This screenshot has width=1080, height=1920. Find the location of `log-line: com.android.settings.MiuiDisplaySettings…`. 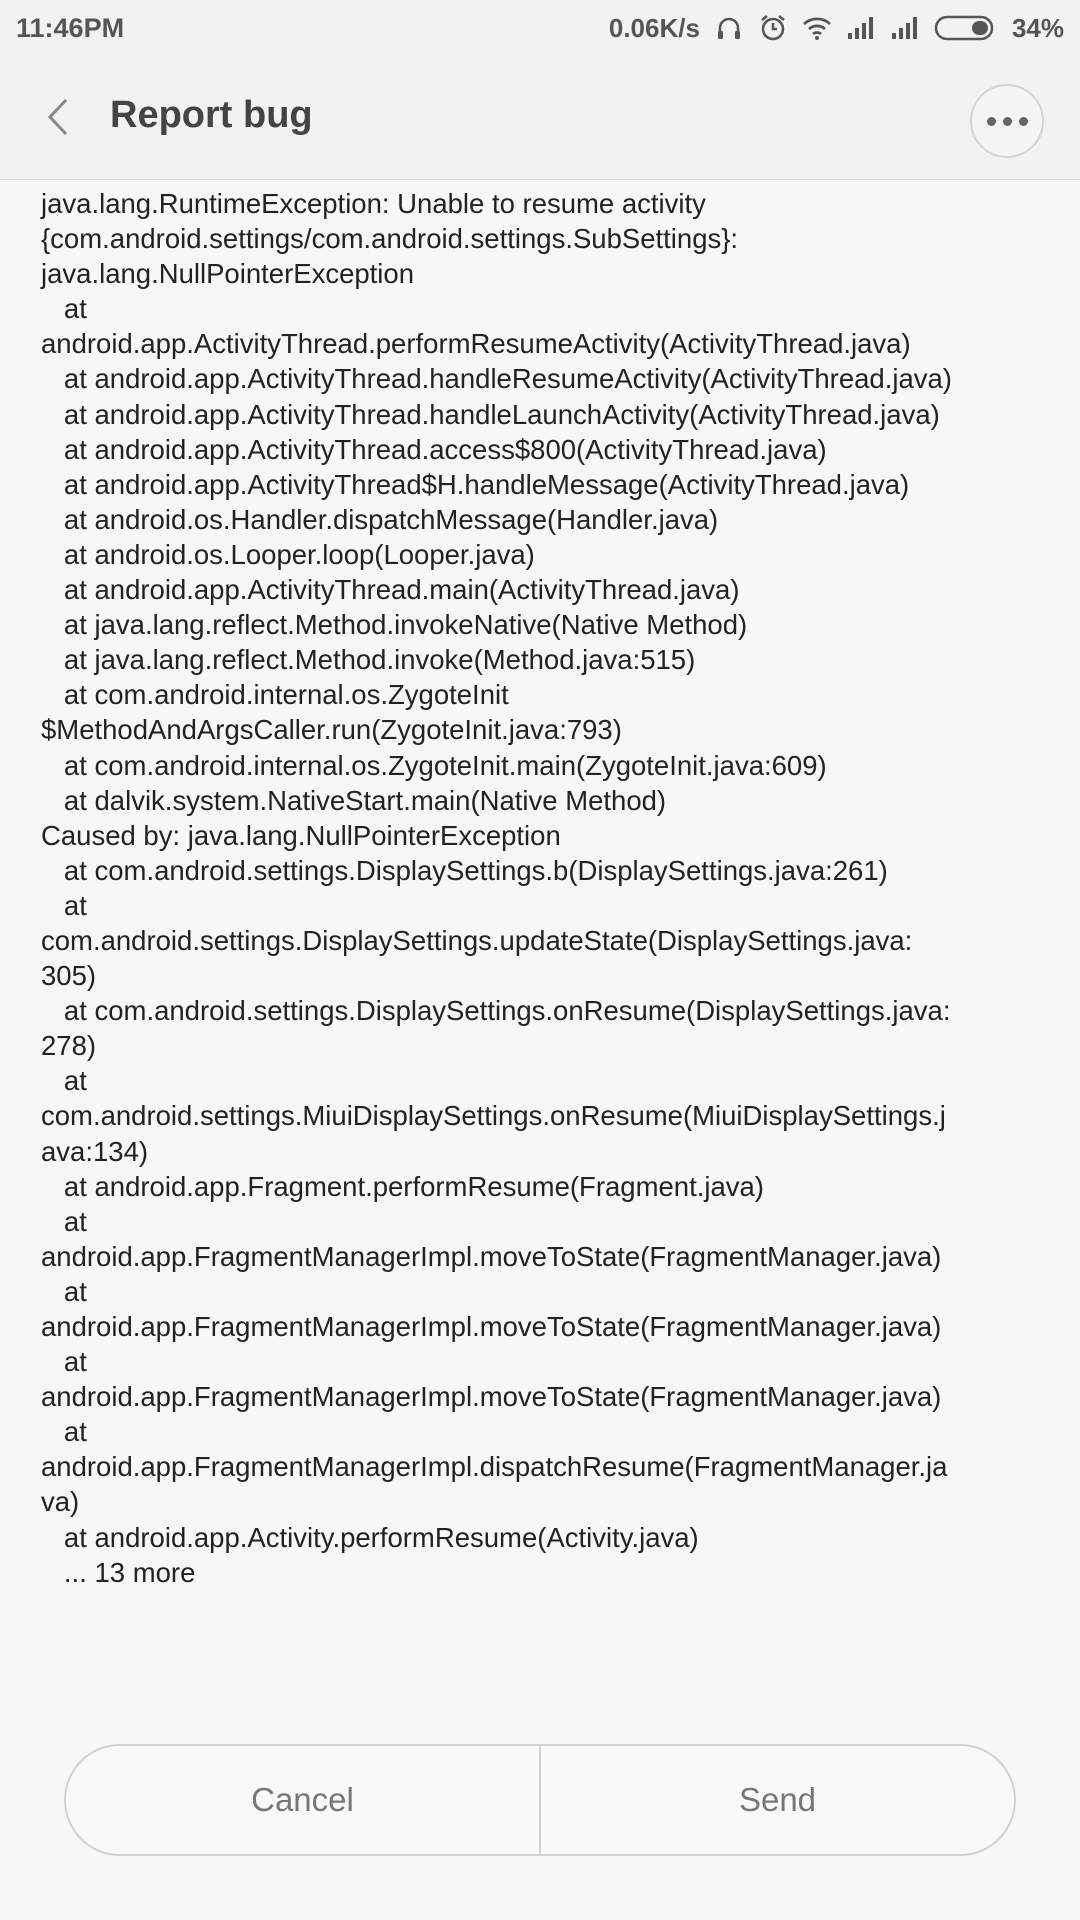

log-line: com.android.settings.MiuiDisplaySettings… is located at coordinates (493, 1116).